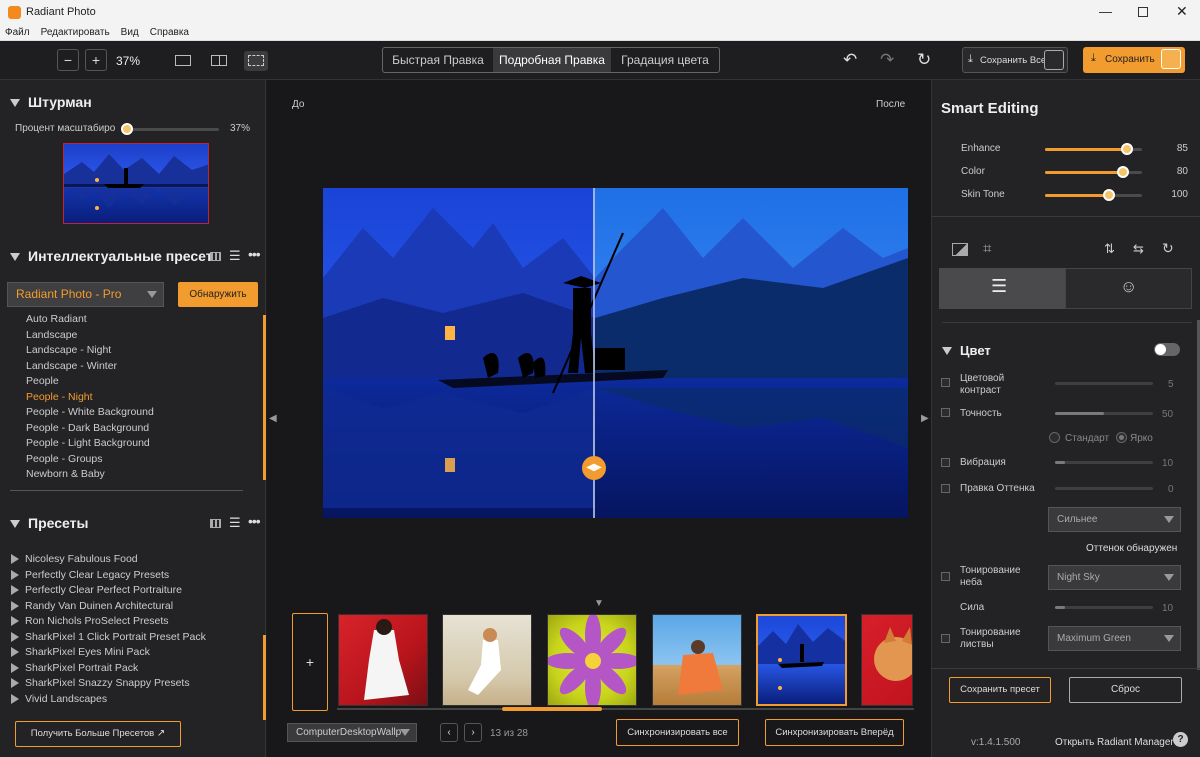 The image size is (1200, 757). What do you see at coordinates (96, 60) in the screenshot?
I see `zoom-in-button: +` at bounding box center [96, 60].